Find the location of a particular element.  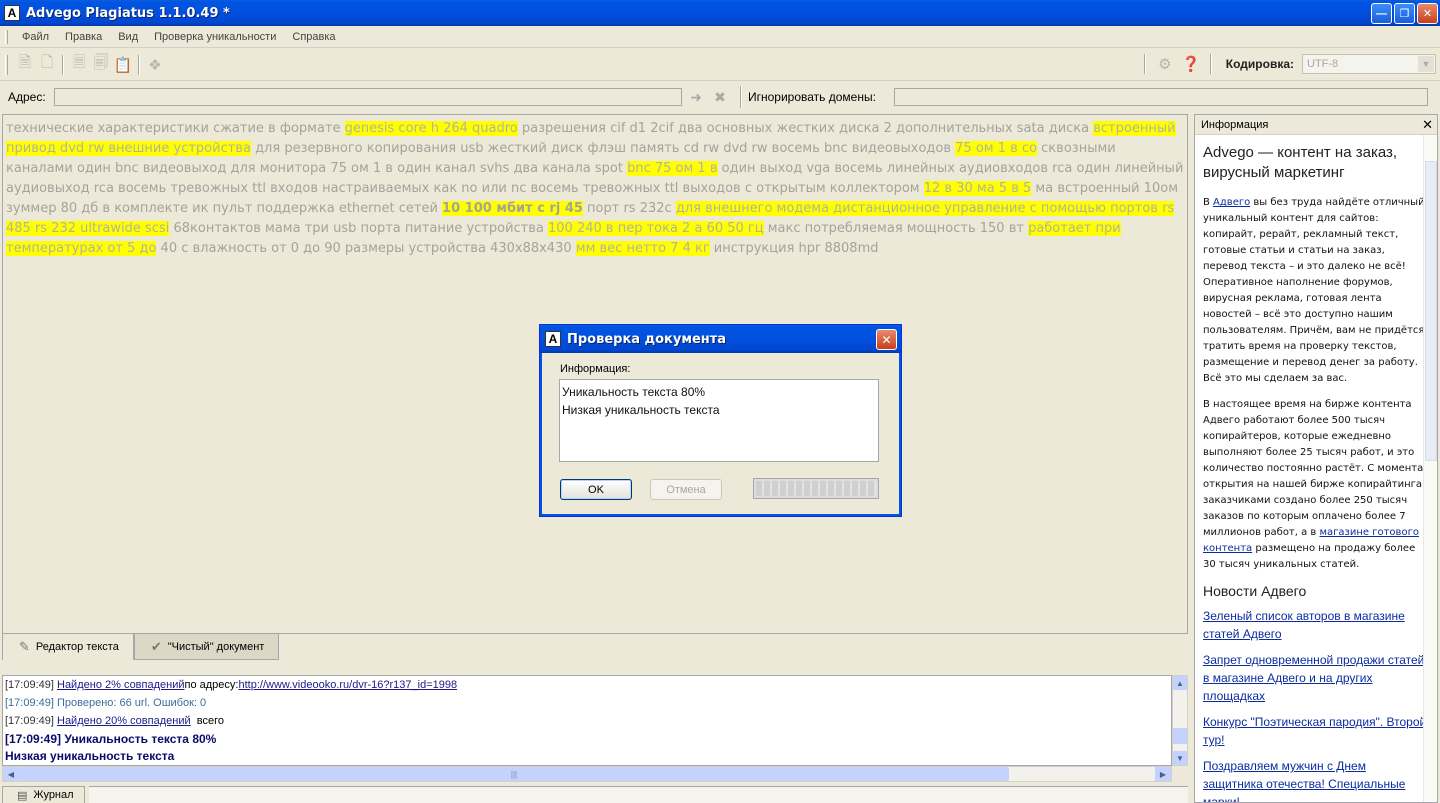

log-match-link: Найдено 2% совпадений is located at coordinates (121, 685).